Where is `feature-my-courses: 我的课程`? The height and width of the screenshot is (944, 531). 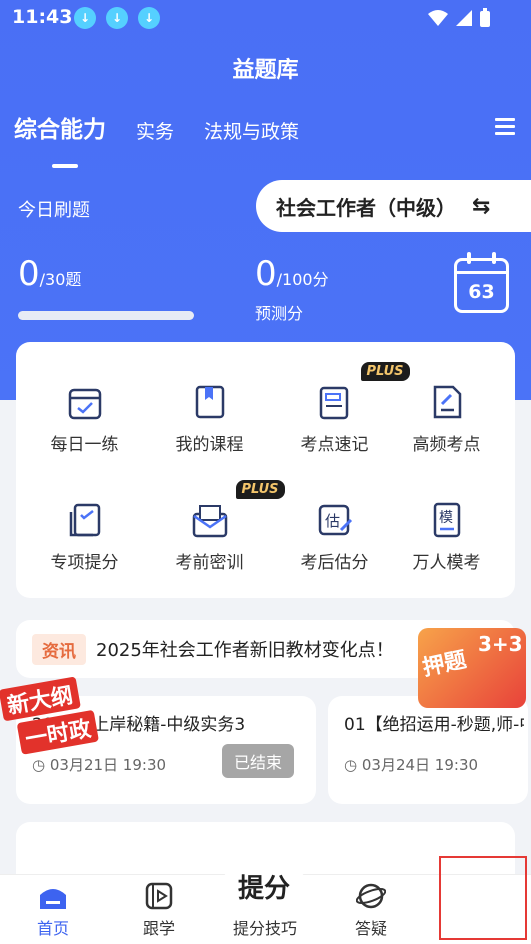
feature-my-courses: 我的课程 is located at coordinates (209, 418).